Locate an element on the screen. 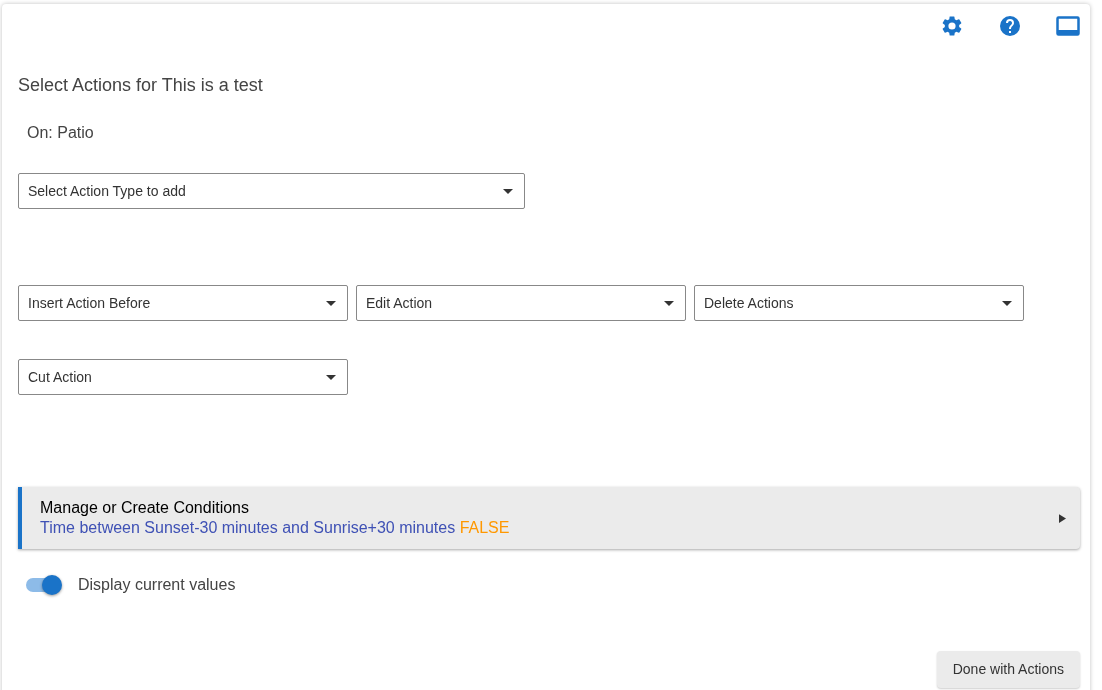 Image resolution: width=1102 pixels, height=690 pixels. conditions-panel: Manage or Create Conditions Time between Sunset-30 minutes and Sunrise+30 minutes FALSE is located at coordinates (549, 518).